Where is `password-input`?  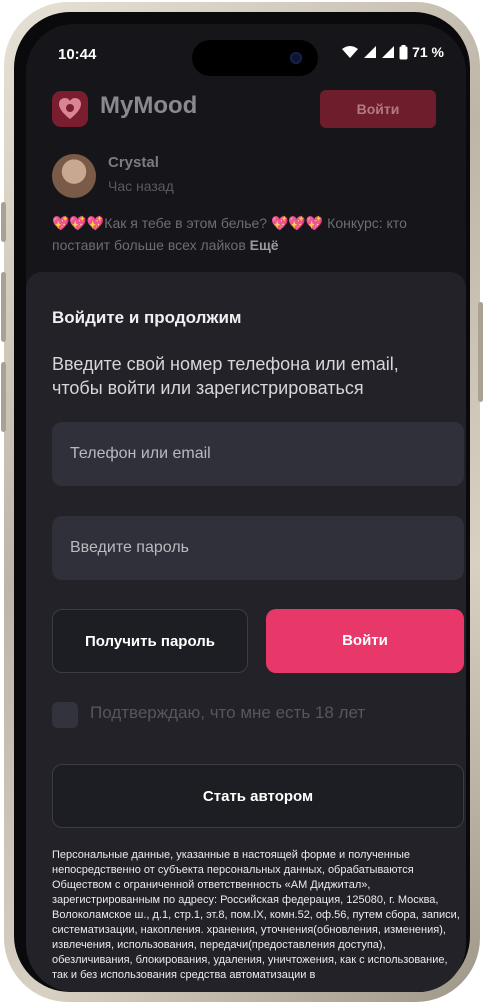 password-input is located at coordinates (258, 548).